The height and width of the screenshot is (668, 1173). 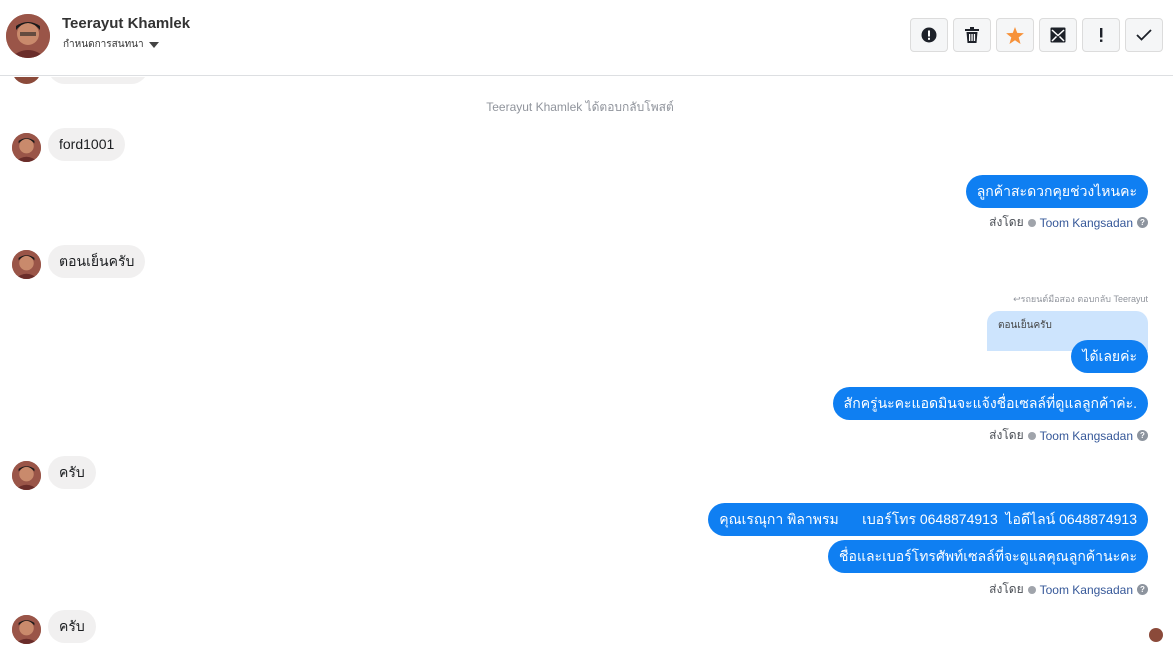 What do you see at coordinates (1017, 299) in the screenshot?
I see `reply-icon: ↩` at bounding box center [1017, 299].